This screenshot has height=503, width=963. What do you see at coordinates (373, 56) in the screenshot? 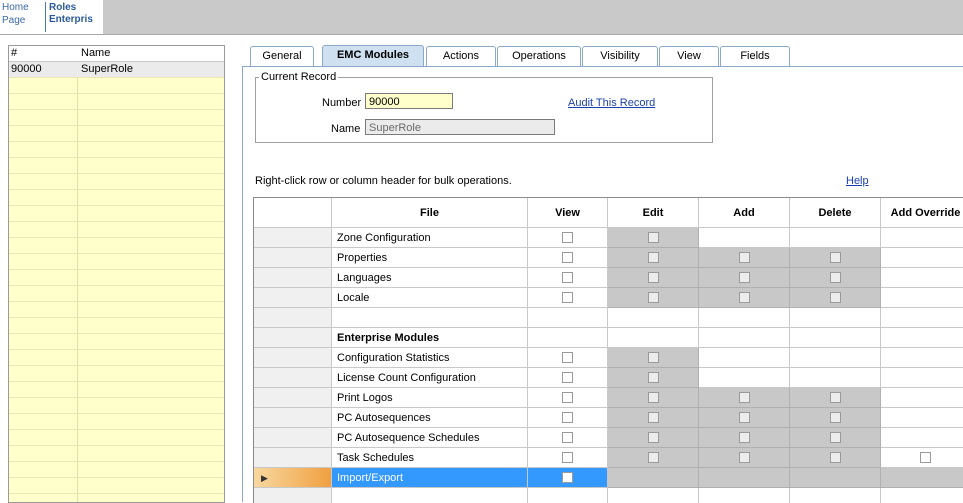
I see `tab-emc-modules: EMC Modules` at bounding box center [373, 56].